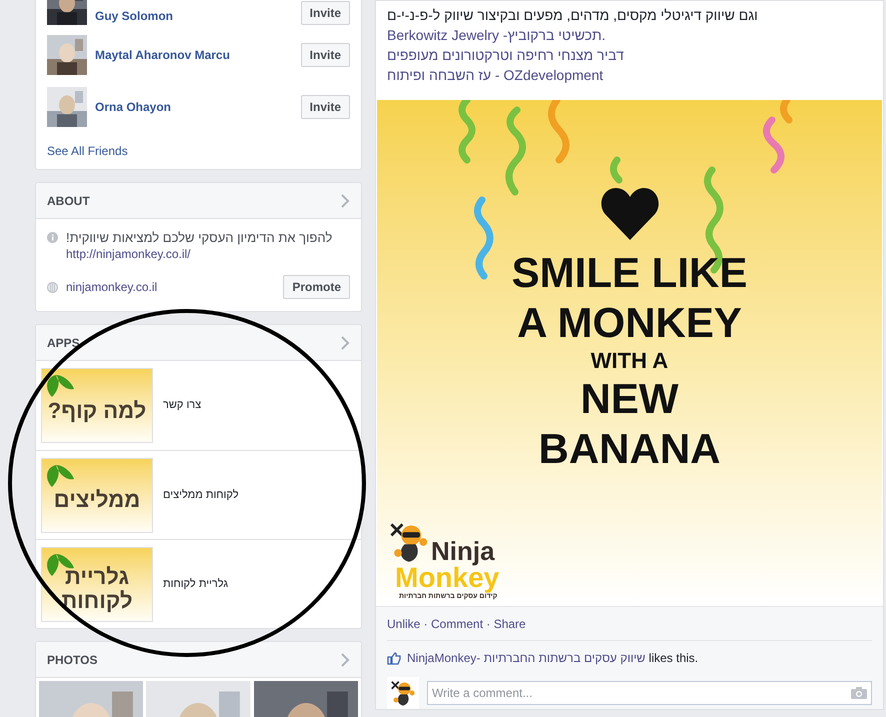  What do you see at coordinates (194, 16) in the screenshot?
I see `friend-name: Guy Solomon` at bounding box center [194, 16].